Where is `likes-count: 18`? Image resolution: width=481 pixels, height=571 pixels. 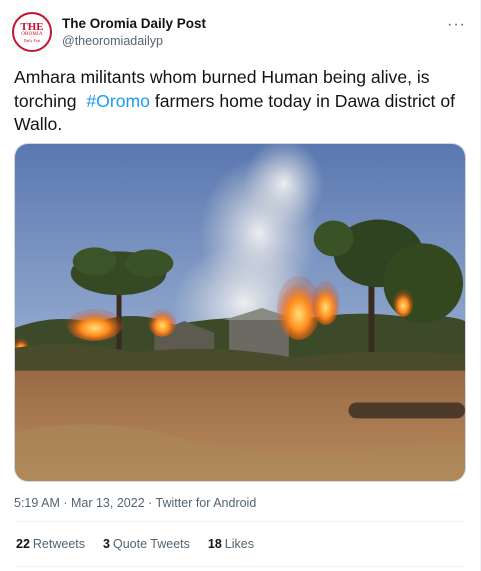 likes-count: 18 is located at coordinates (214, 544).